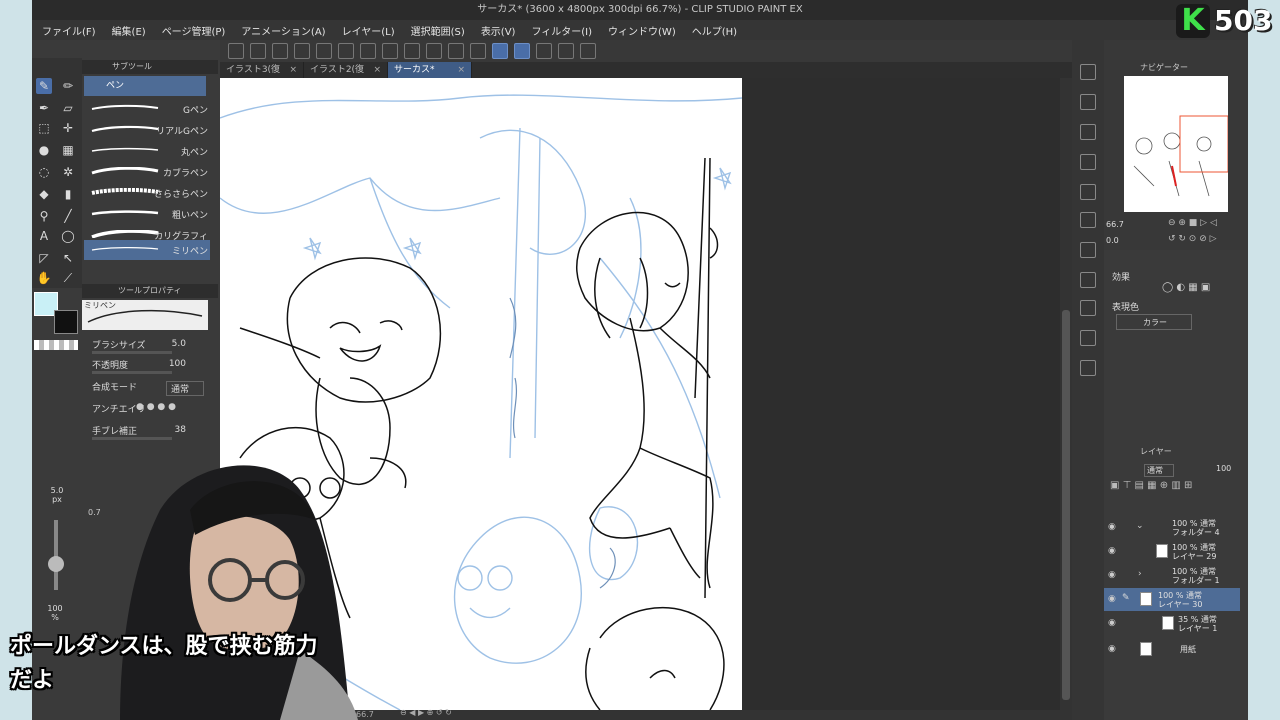 The image size is (1280, 720). Describe the element at coordinates (57, 495) in the screenshot. I see `brush-size-quick: 5.0 px` at that location.